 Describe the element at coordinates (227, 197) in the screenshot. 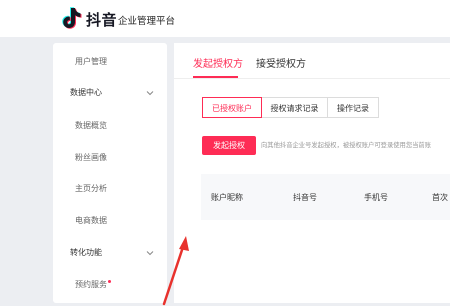

I see `column-header-nickname: 账户昵称` at that location.